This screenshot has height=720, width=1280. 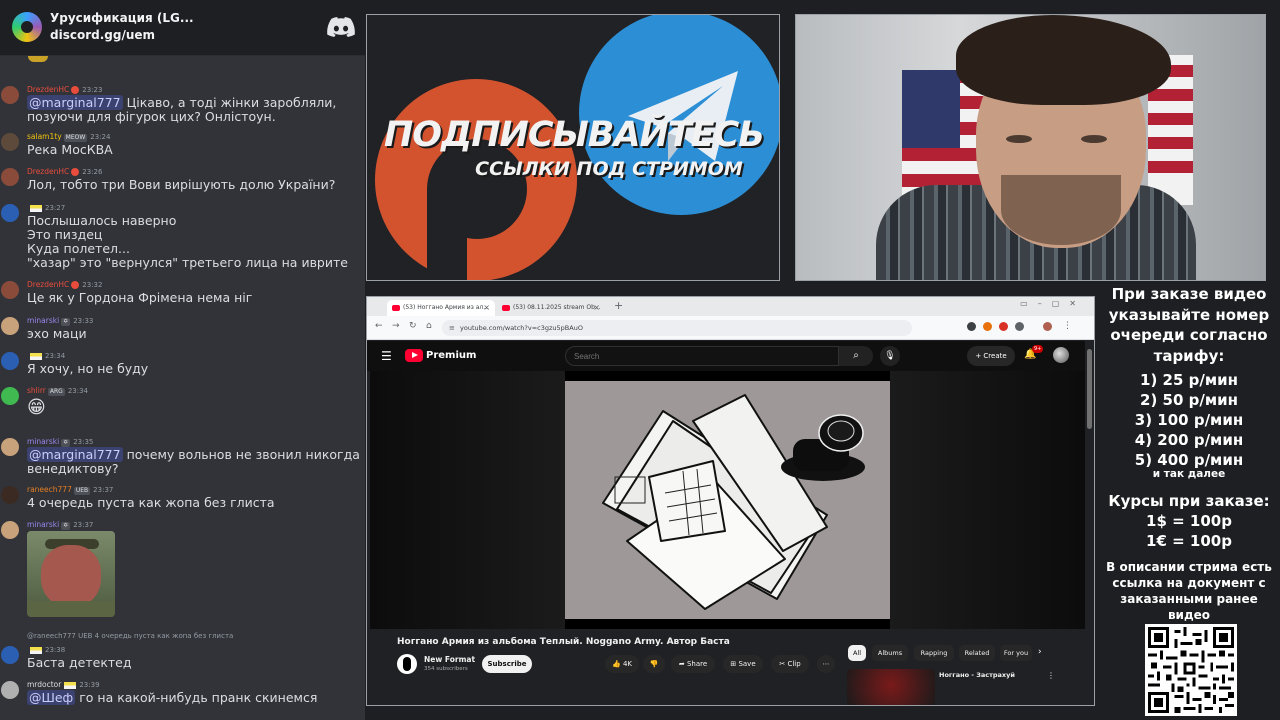 I want to click on create-button: + Create, so click(x=991, y=356).